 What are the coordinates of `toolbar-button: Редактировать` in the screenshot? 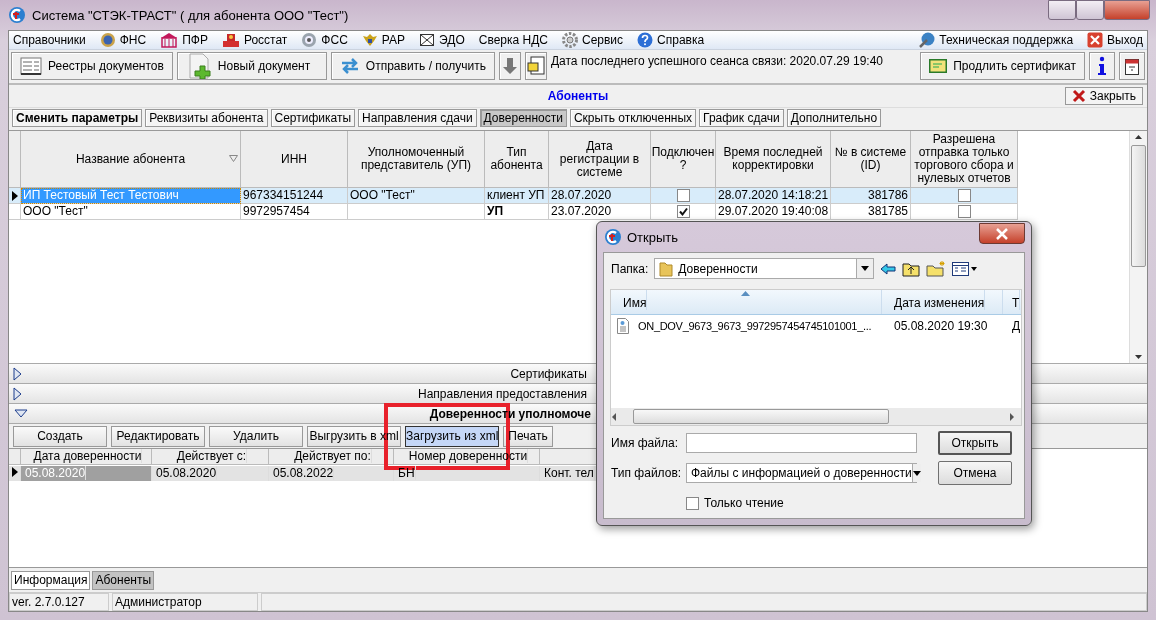 It's located at (158, 436).